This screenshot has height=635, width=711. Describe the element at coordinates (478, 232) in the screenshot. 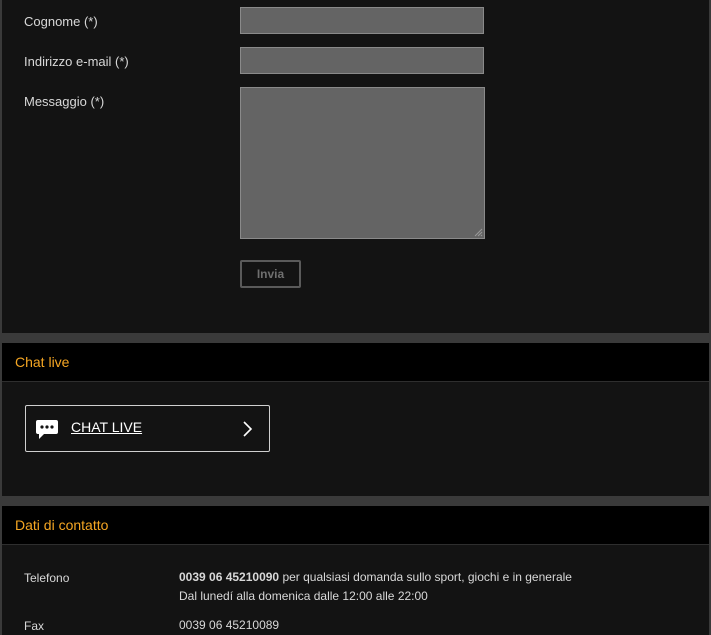

I see `resize-grip-icon` at that location.